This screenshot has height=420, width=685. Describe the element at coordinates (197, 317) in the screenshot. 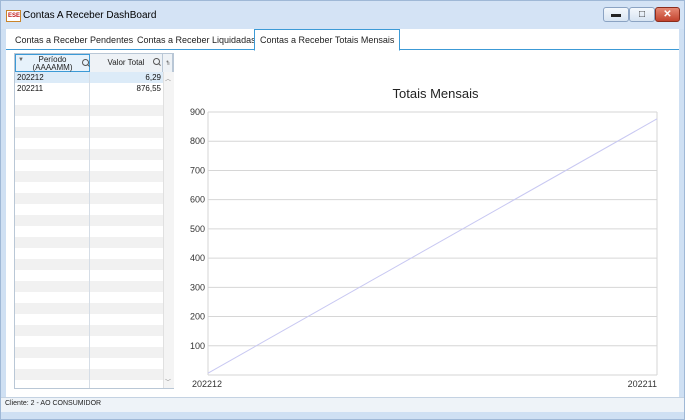

I see `y-tick-label: 200` at that location.